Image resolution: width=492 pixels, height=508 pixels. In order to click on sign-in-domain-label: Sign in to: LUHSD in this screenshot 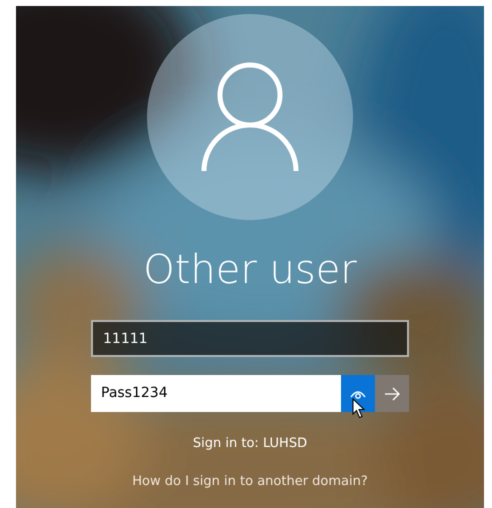, I will do `click(250, 444)`.